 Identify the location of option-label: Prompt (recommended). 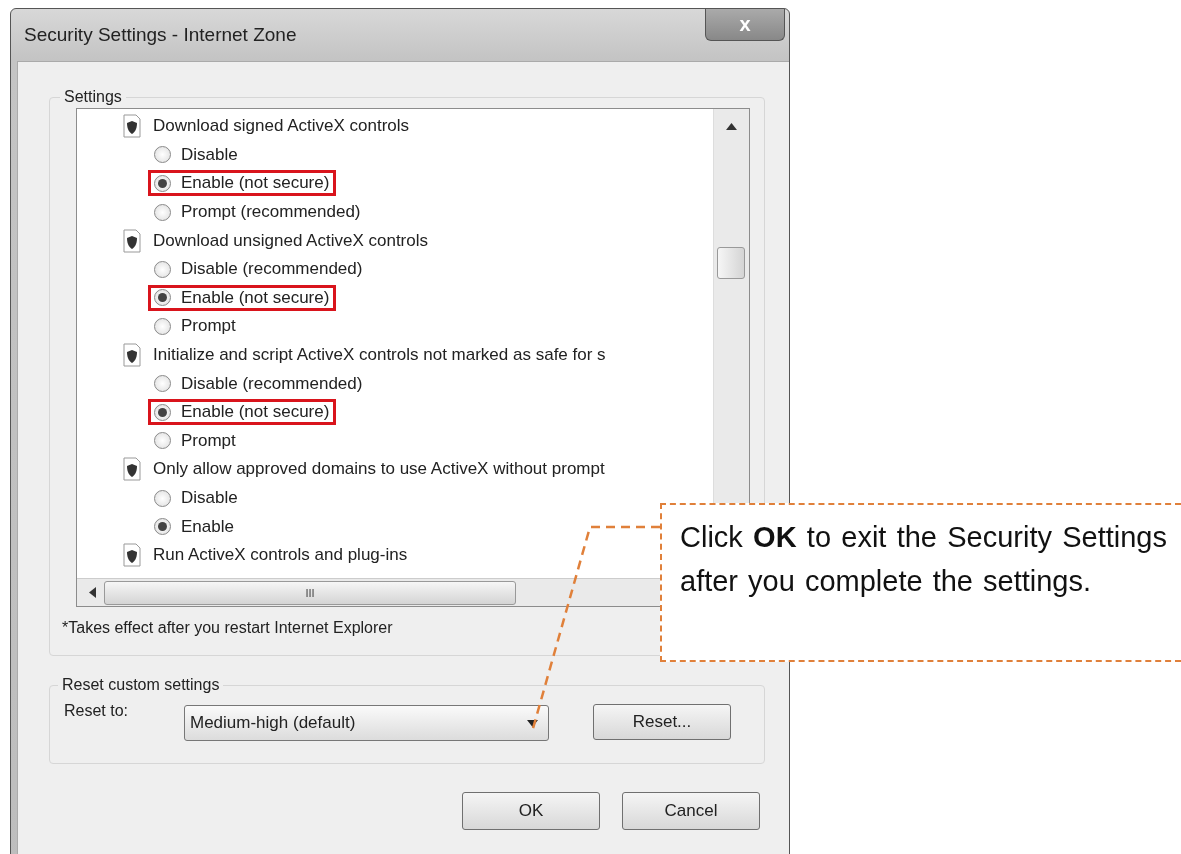
(271, 212).